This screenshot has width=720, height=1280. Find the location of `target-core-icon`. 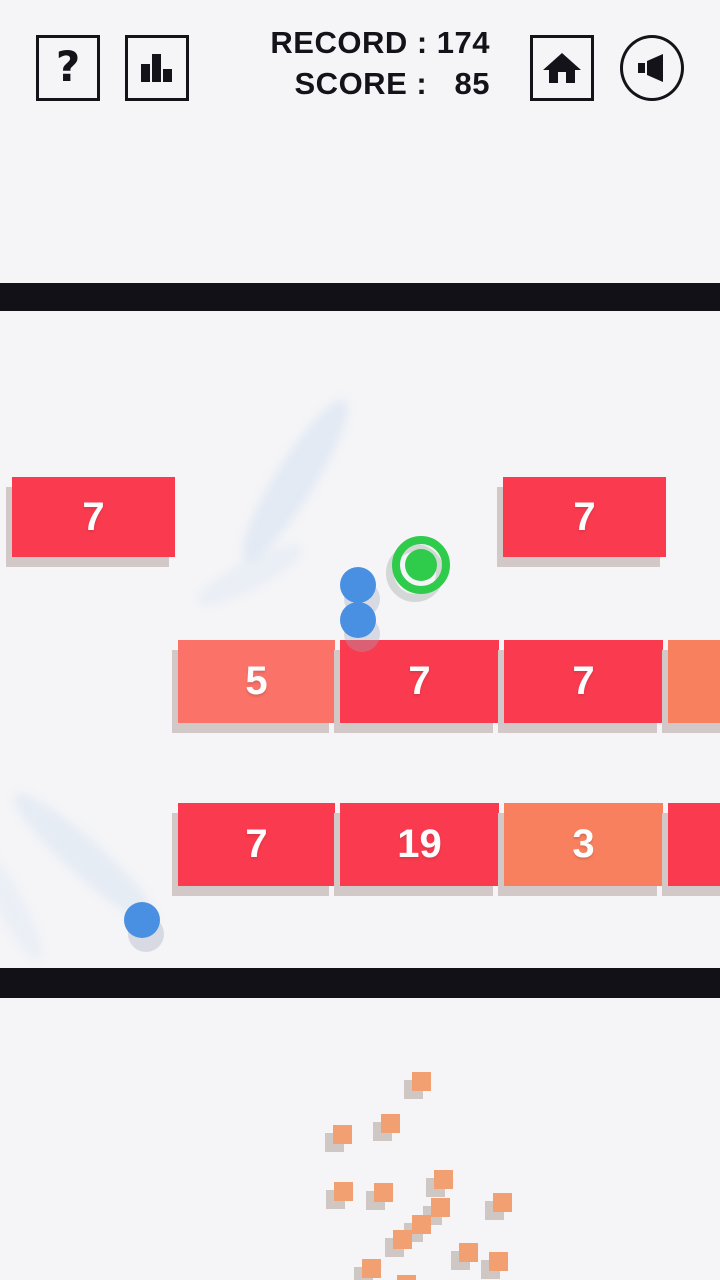

target-core-icon is located at coordinates (421, 565).